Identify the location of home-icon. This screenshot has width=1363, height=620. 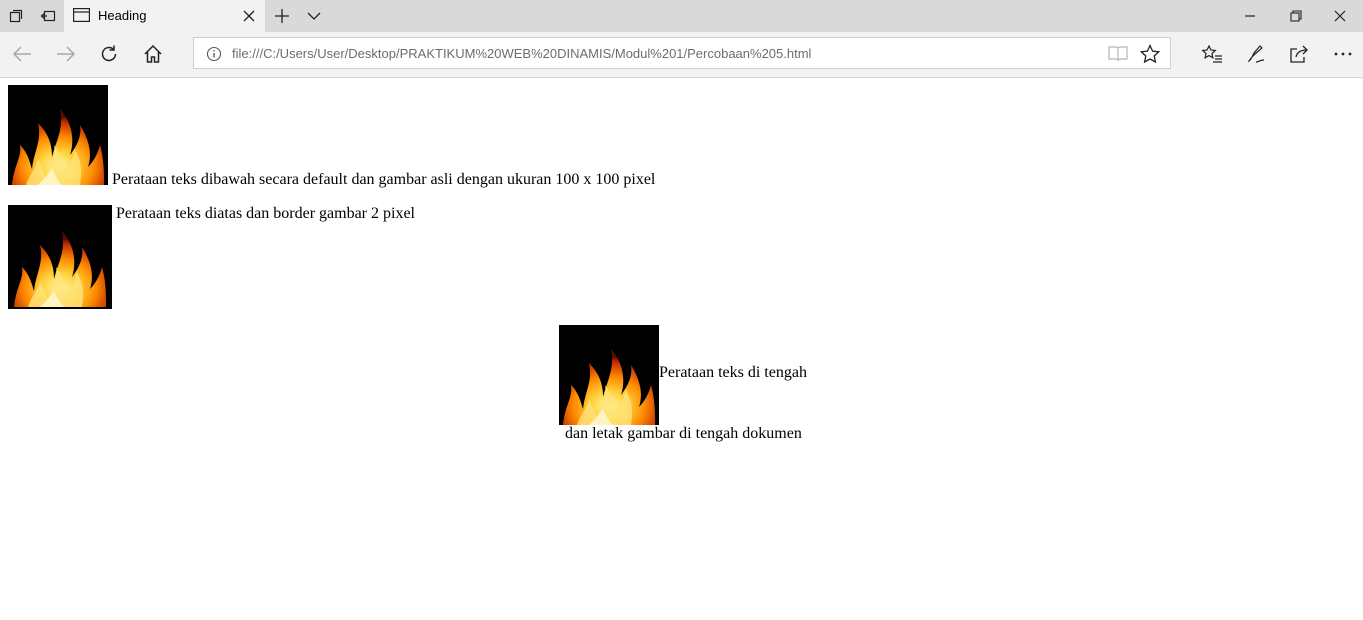
(153, 54).